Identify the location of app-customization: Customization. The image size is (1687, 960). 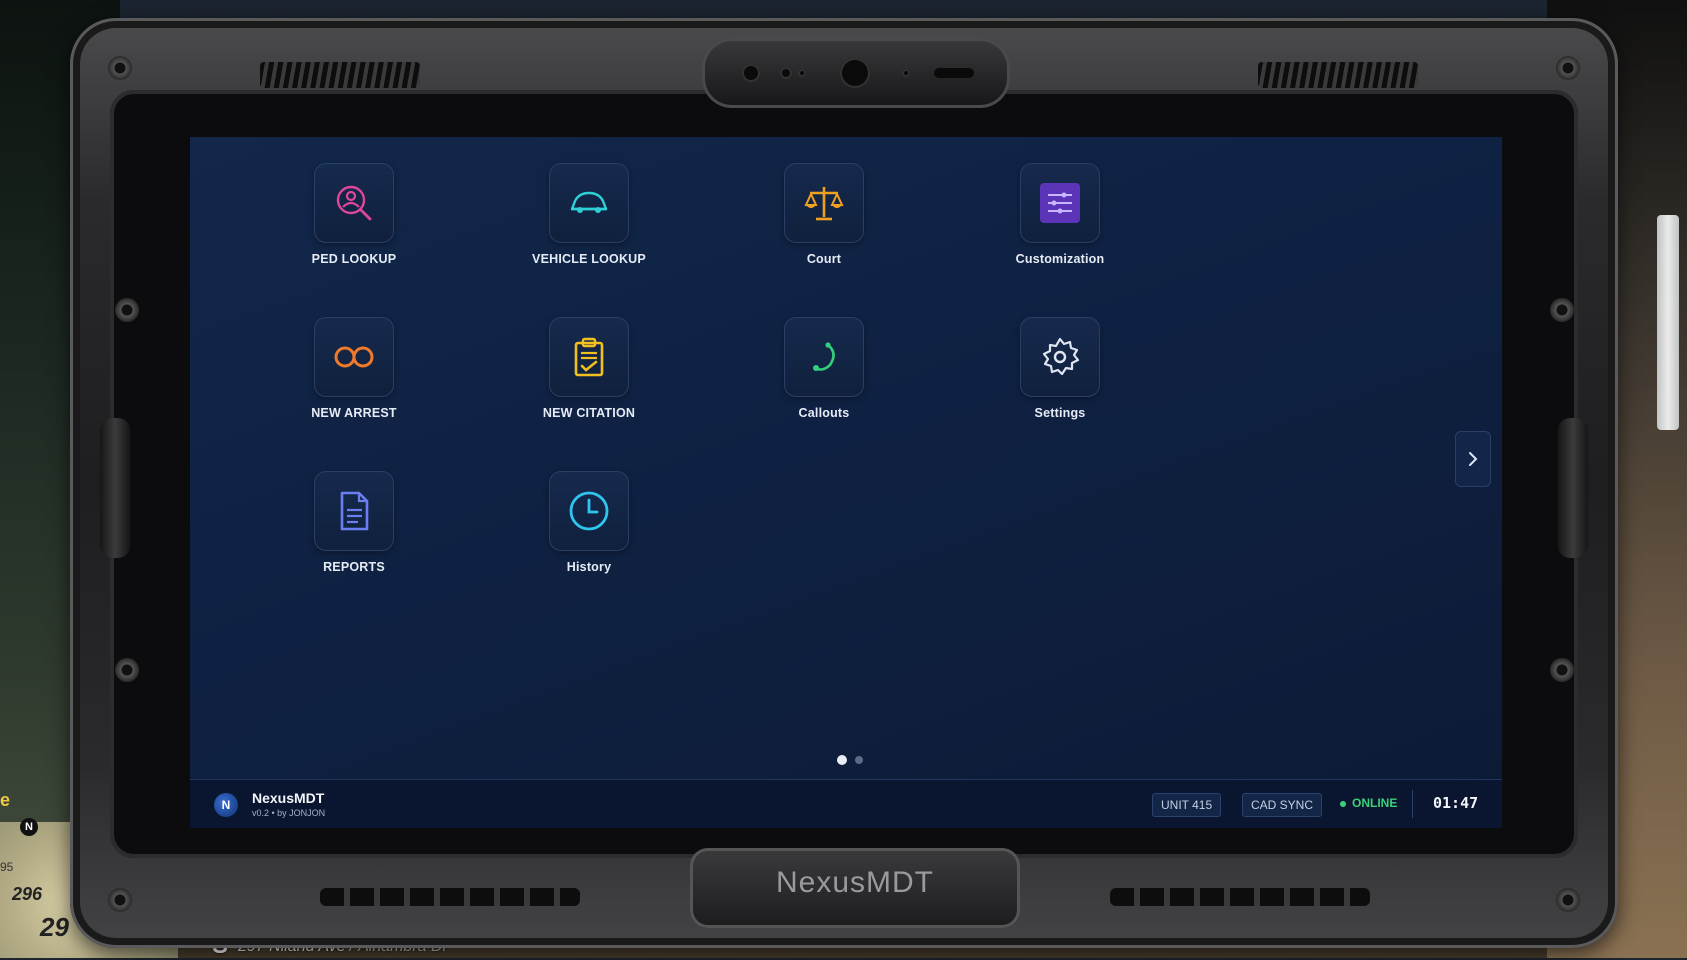
(1060, 214).